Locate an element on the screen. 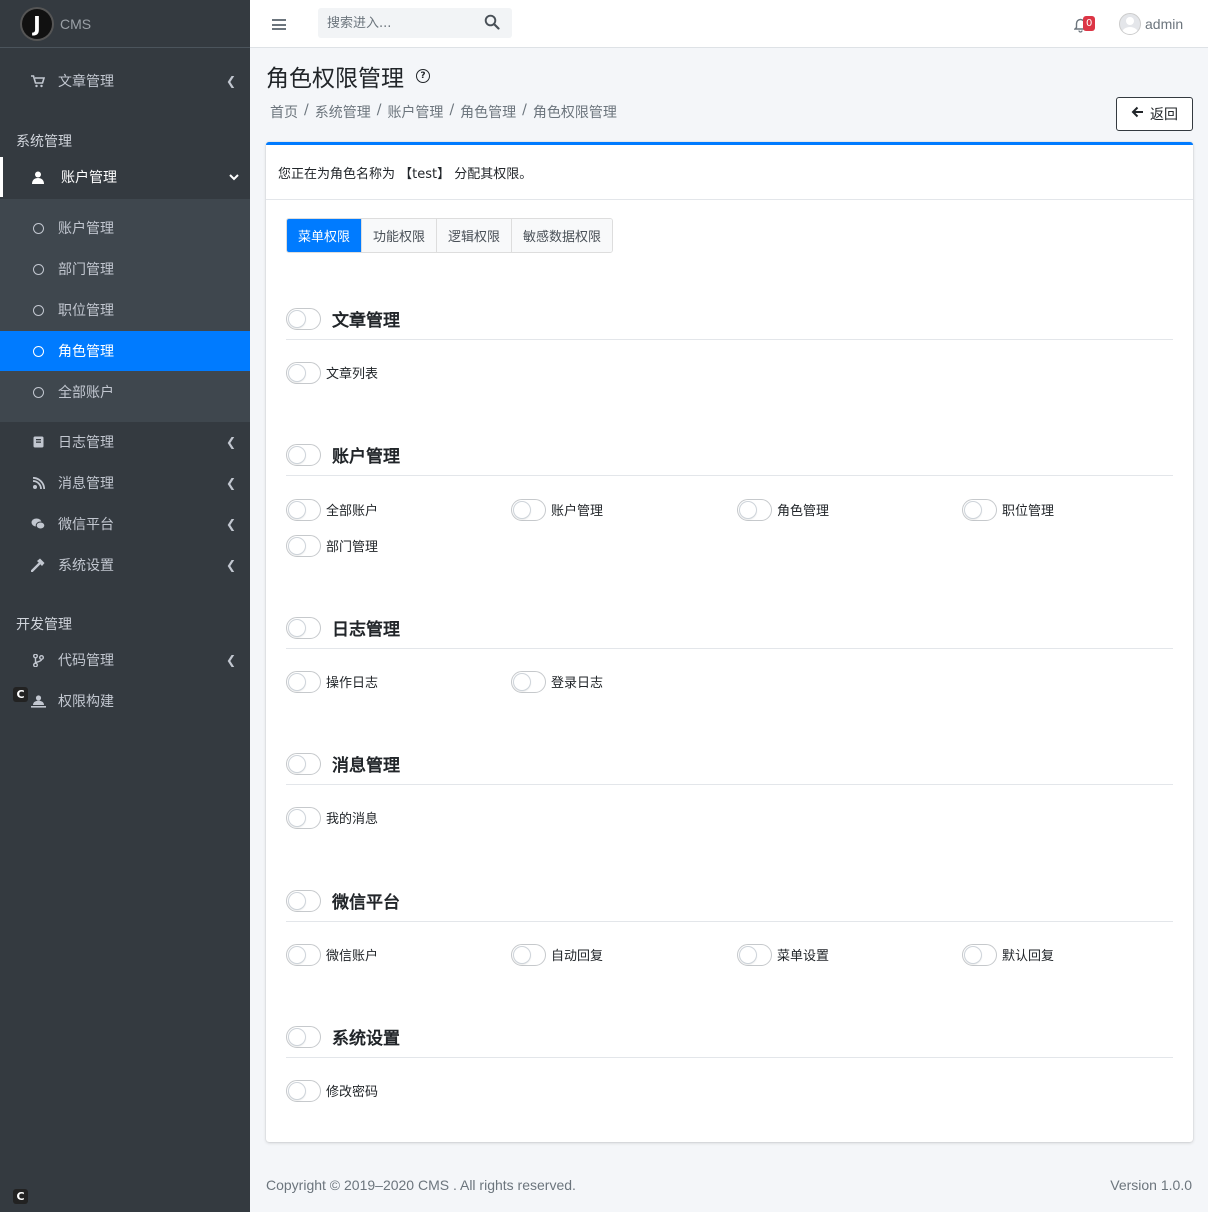  item-label: 默认回复 is located at coordinates (1028, 956).